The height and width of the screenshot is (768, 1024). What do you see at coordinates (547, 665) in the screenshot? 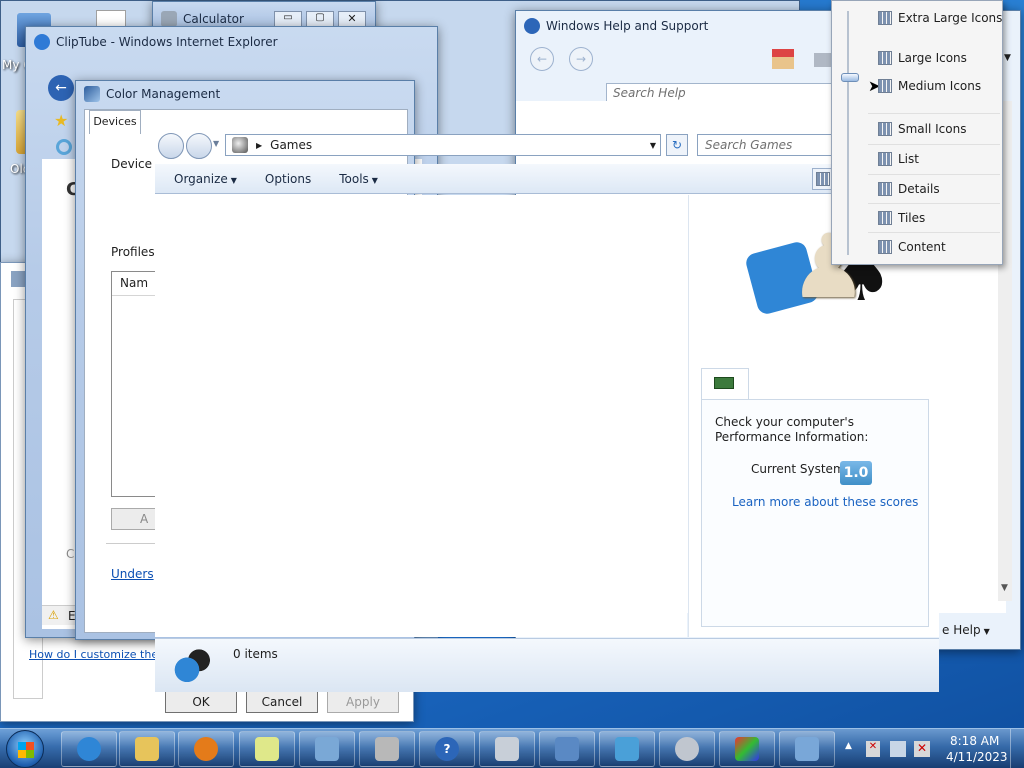
I see `details-pane: 0 items` at bounding box center [547, 665].